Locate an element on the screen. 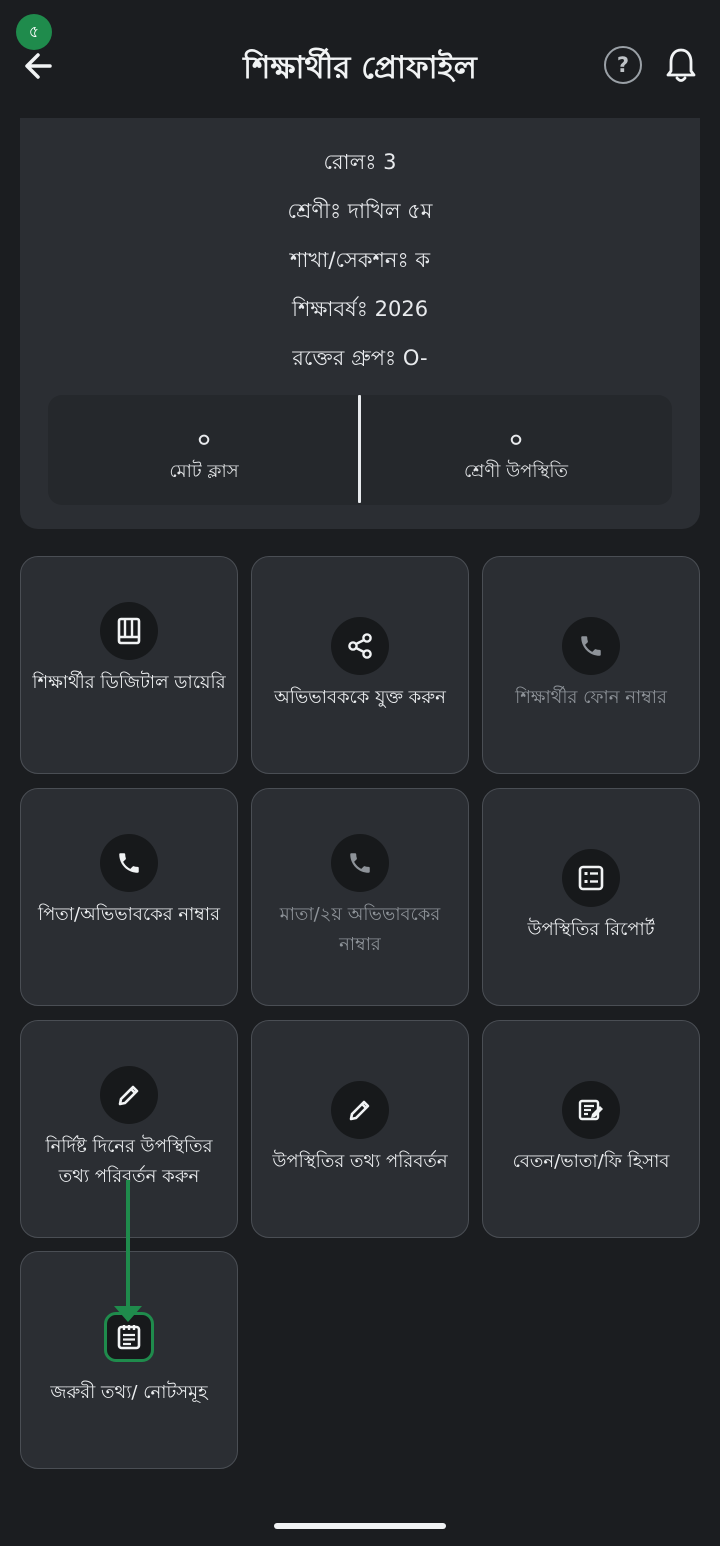 The image size is (720, 1546). back-arrow-icon is located at coordinates (38, 66).